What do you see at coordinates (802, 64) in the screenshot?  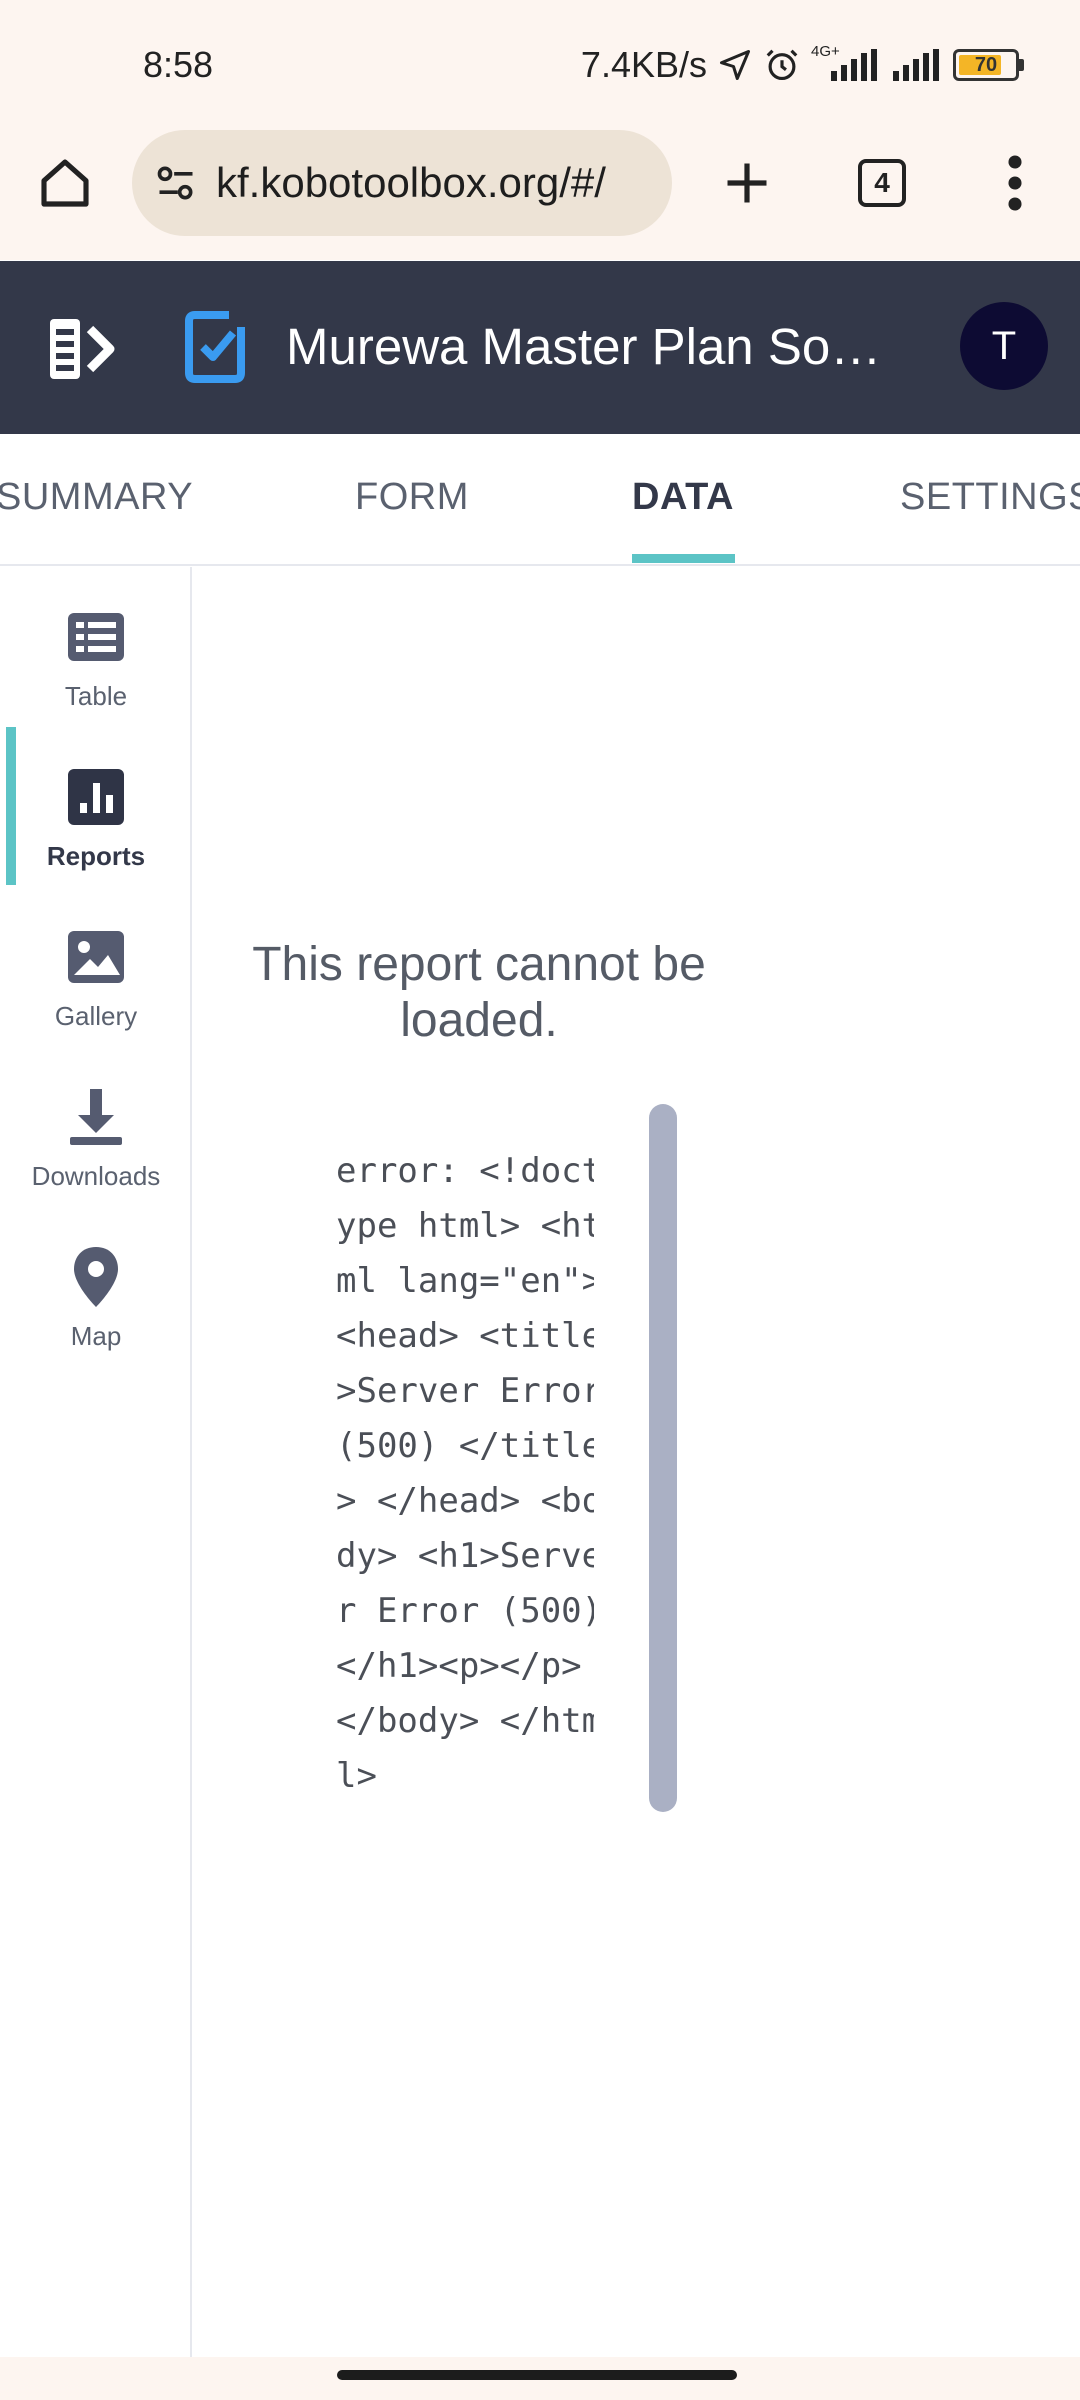 I see `status-icons: 7.4KB/s 4G+ 70` at bounding box center [802, 64].